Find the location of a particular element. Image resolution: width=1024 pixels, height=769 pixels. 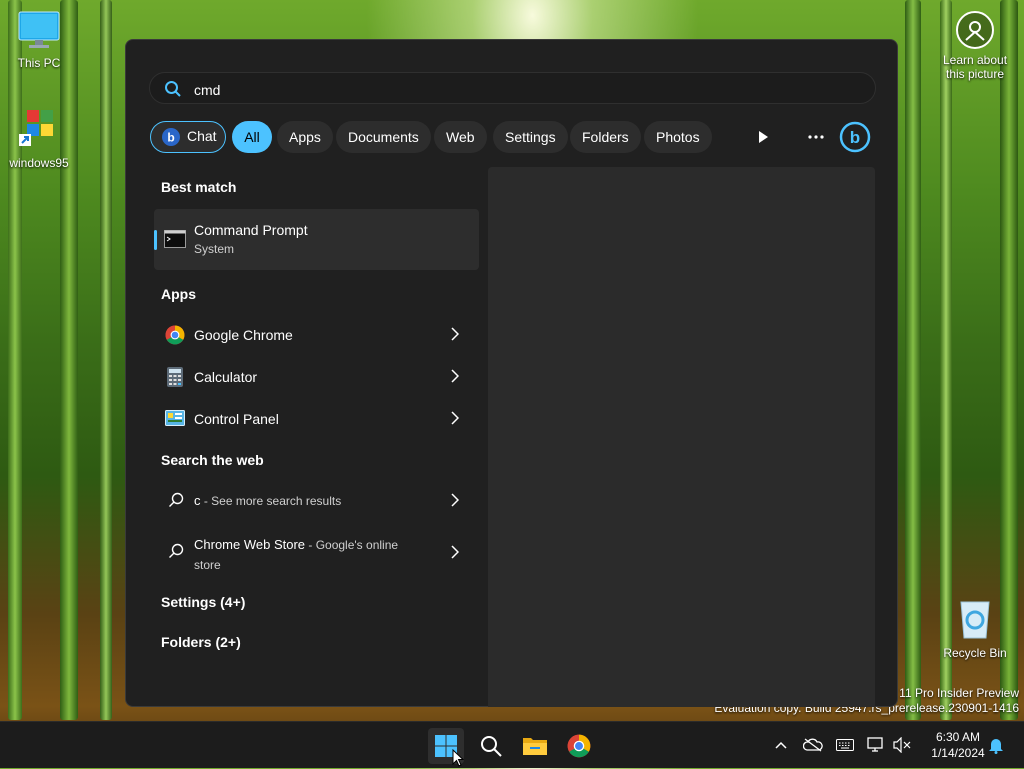

keyboard-icon is located at coordinates (845, 745).